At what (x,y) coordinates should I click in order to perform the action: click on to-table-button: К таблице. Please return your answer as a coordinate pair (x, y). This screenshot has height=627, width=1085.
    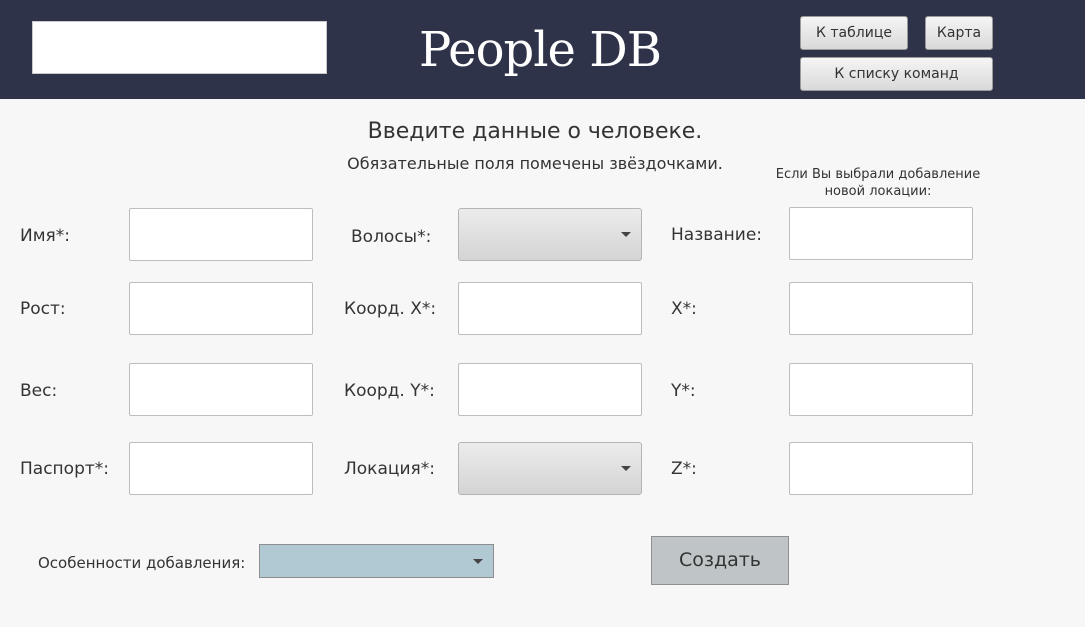
    Looking at the image, I should click on (854, 33).